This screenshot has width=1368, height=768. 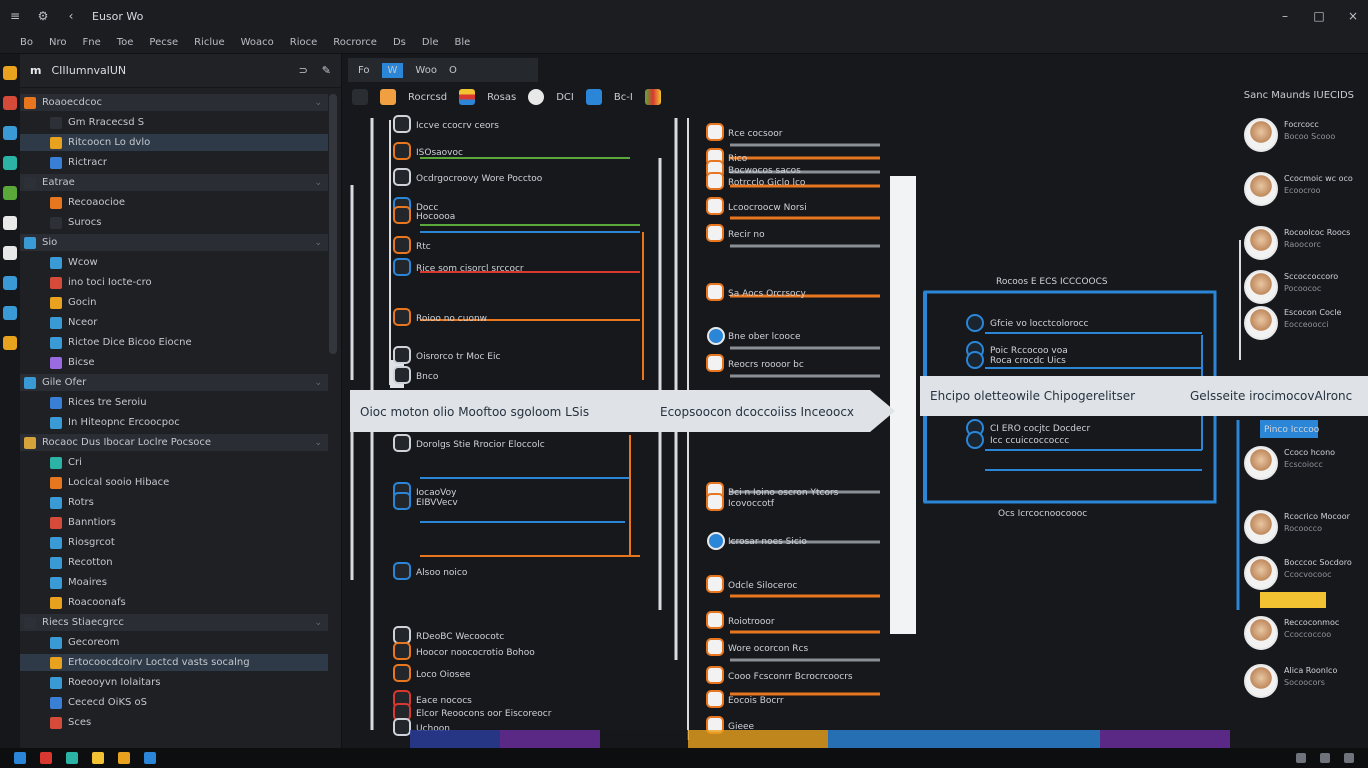 I want to click on edge-icon, so click(x=72, y=758).